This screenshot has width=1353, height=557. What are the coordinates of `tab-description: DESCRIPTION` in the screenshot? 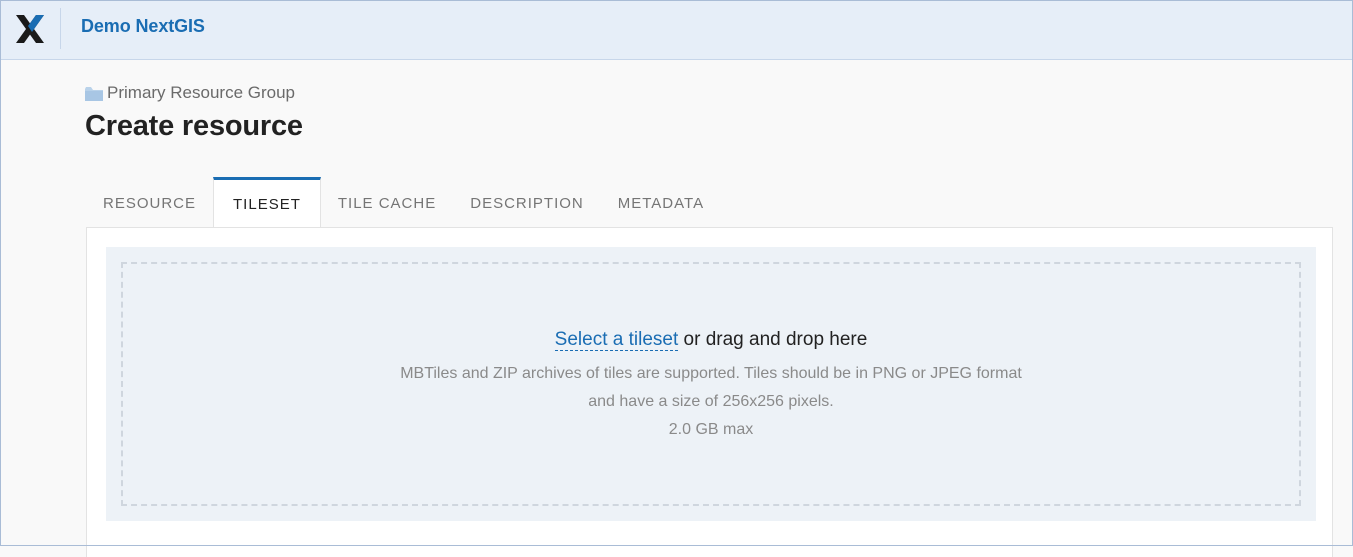 It's located at (527, 202).